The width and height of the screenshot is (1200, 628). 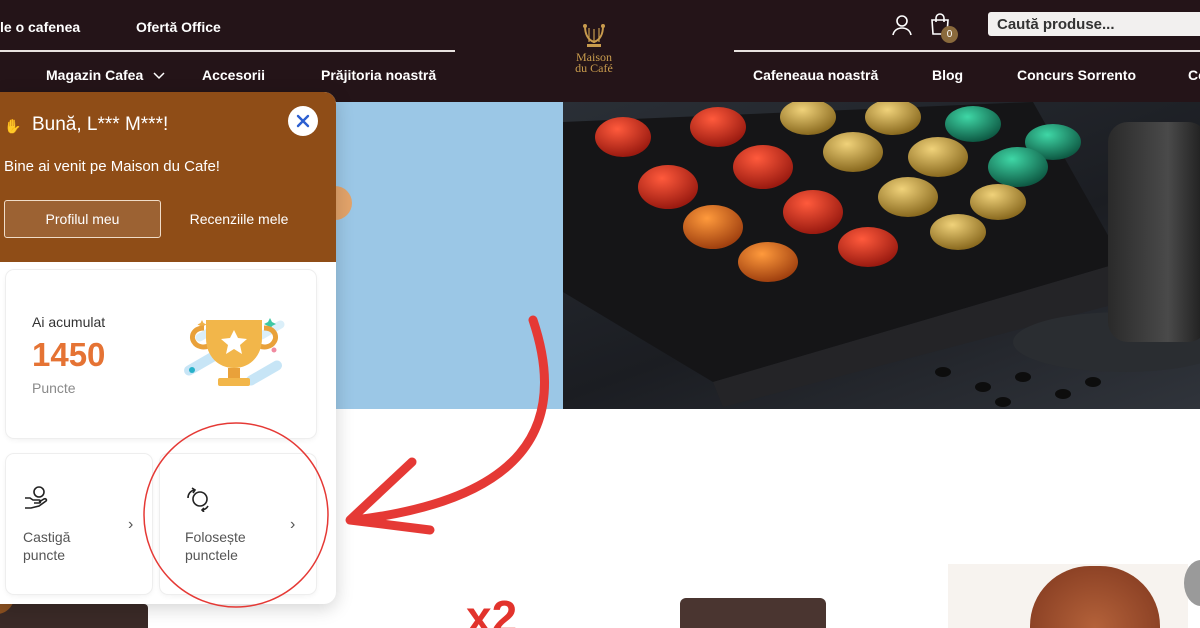 What do you see at coordinates (211, 555) in the screenshot?
I see `use-points-line-2: punctele` at bounding box center [211, 555].